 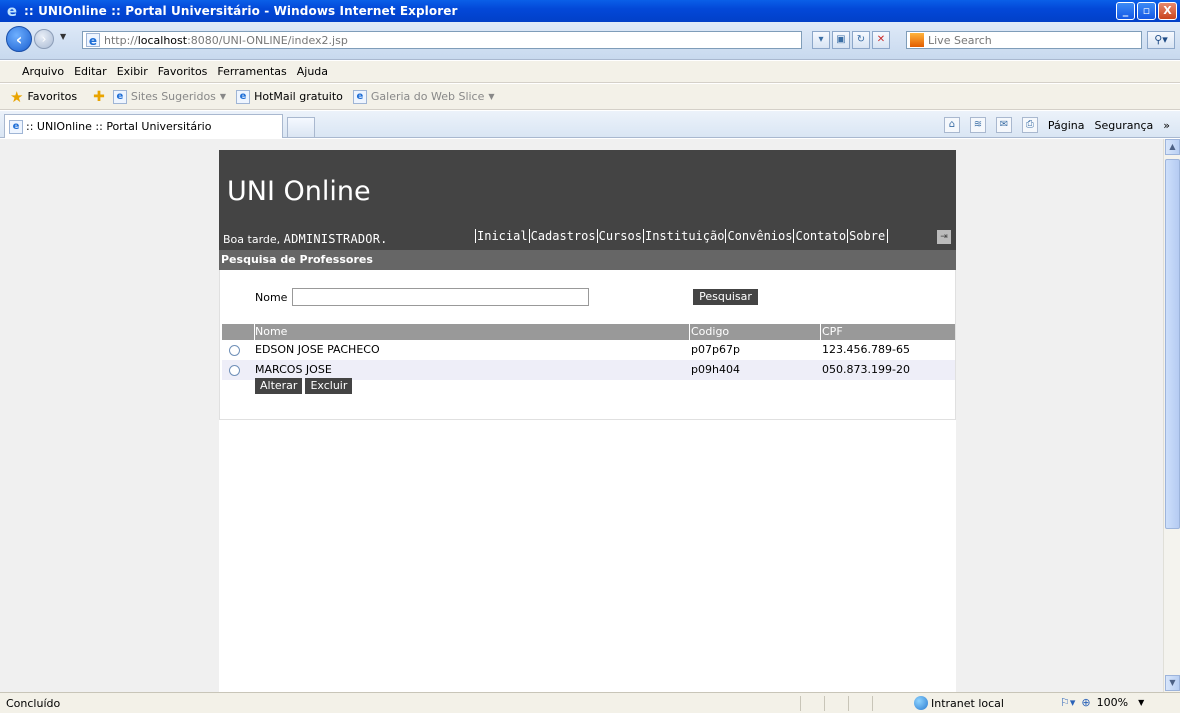 I want to click on cell-nome: MARCOS JOSE, so click(x=293, y=369).